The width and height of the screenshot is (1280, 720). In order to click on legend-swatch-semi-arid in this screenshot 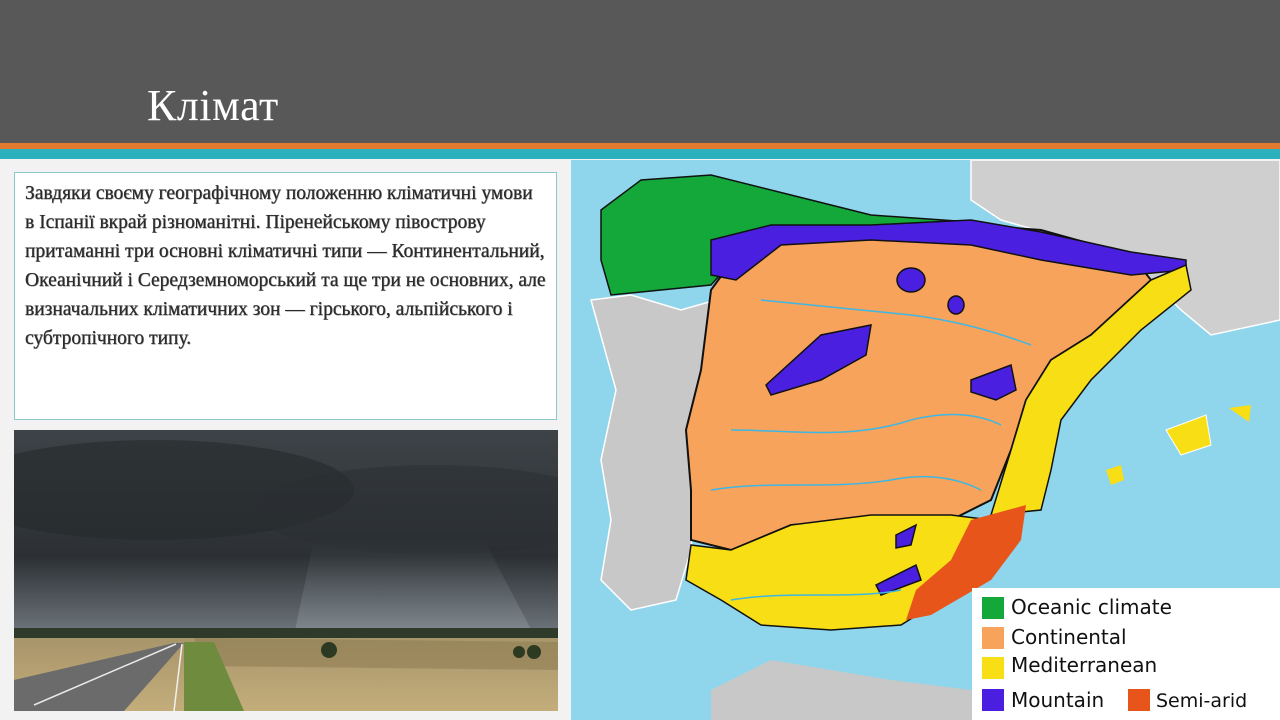, I will do `click(1139, 700)`.